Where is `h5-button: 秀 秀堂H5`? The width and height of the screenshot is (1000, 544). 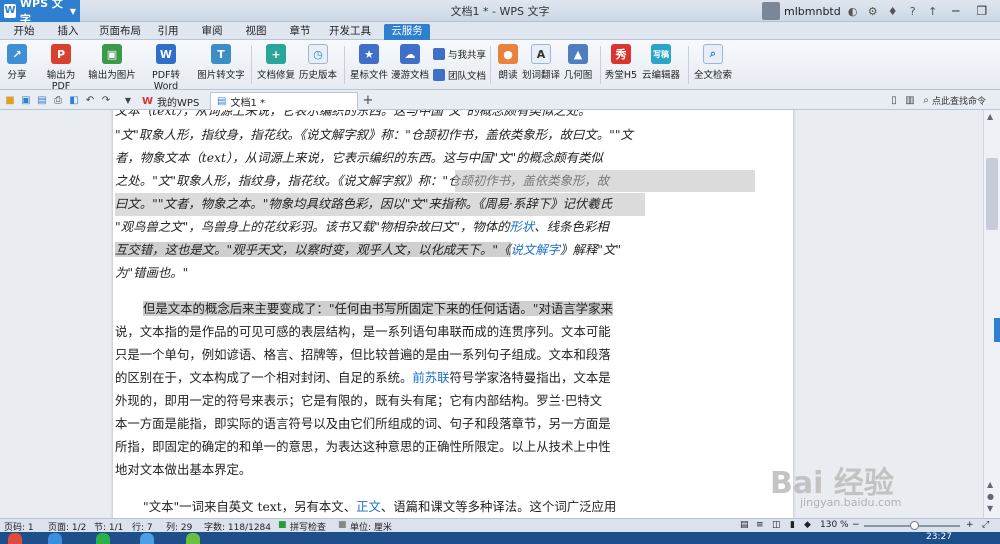
h5-button: 秀 秀堂H5 is located at coordinates (621, 62).